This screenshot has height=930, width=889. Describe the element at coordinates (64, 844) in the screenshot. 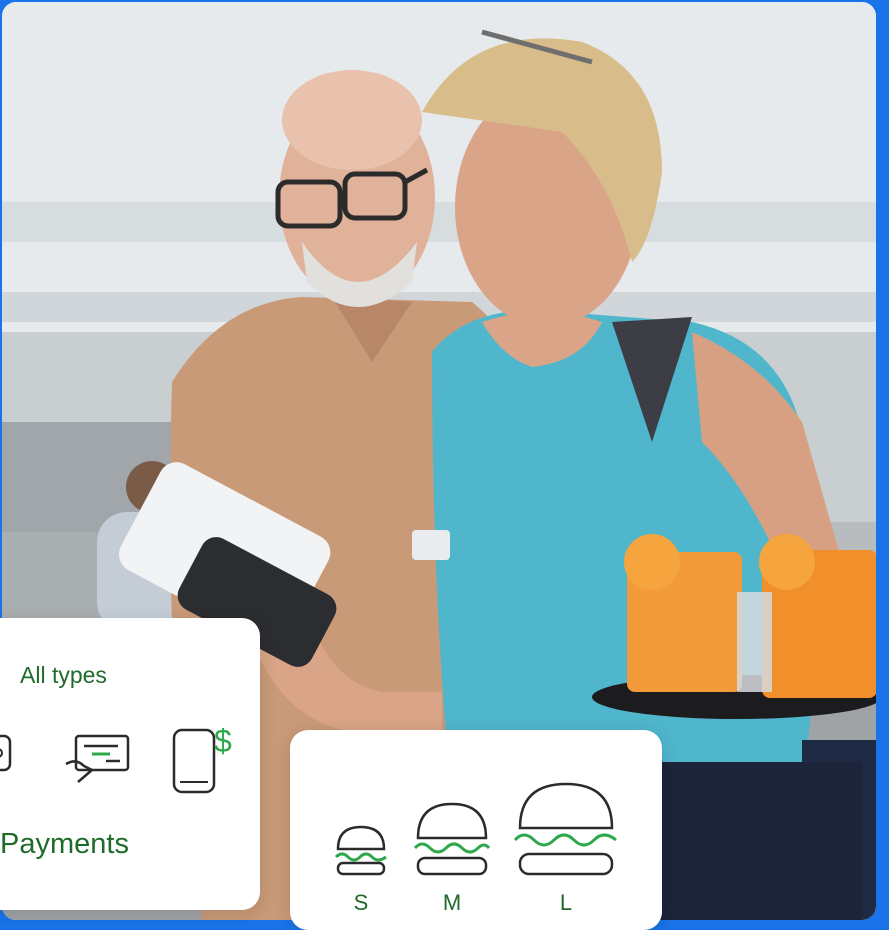

I see `payments-card-label: Payments` at that location.